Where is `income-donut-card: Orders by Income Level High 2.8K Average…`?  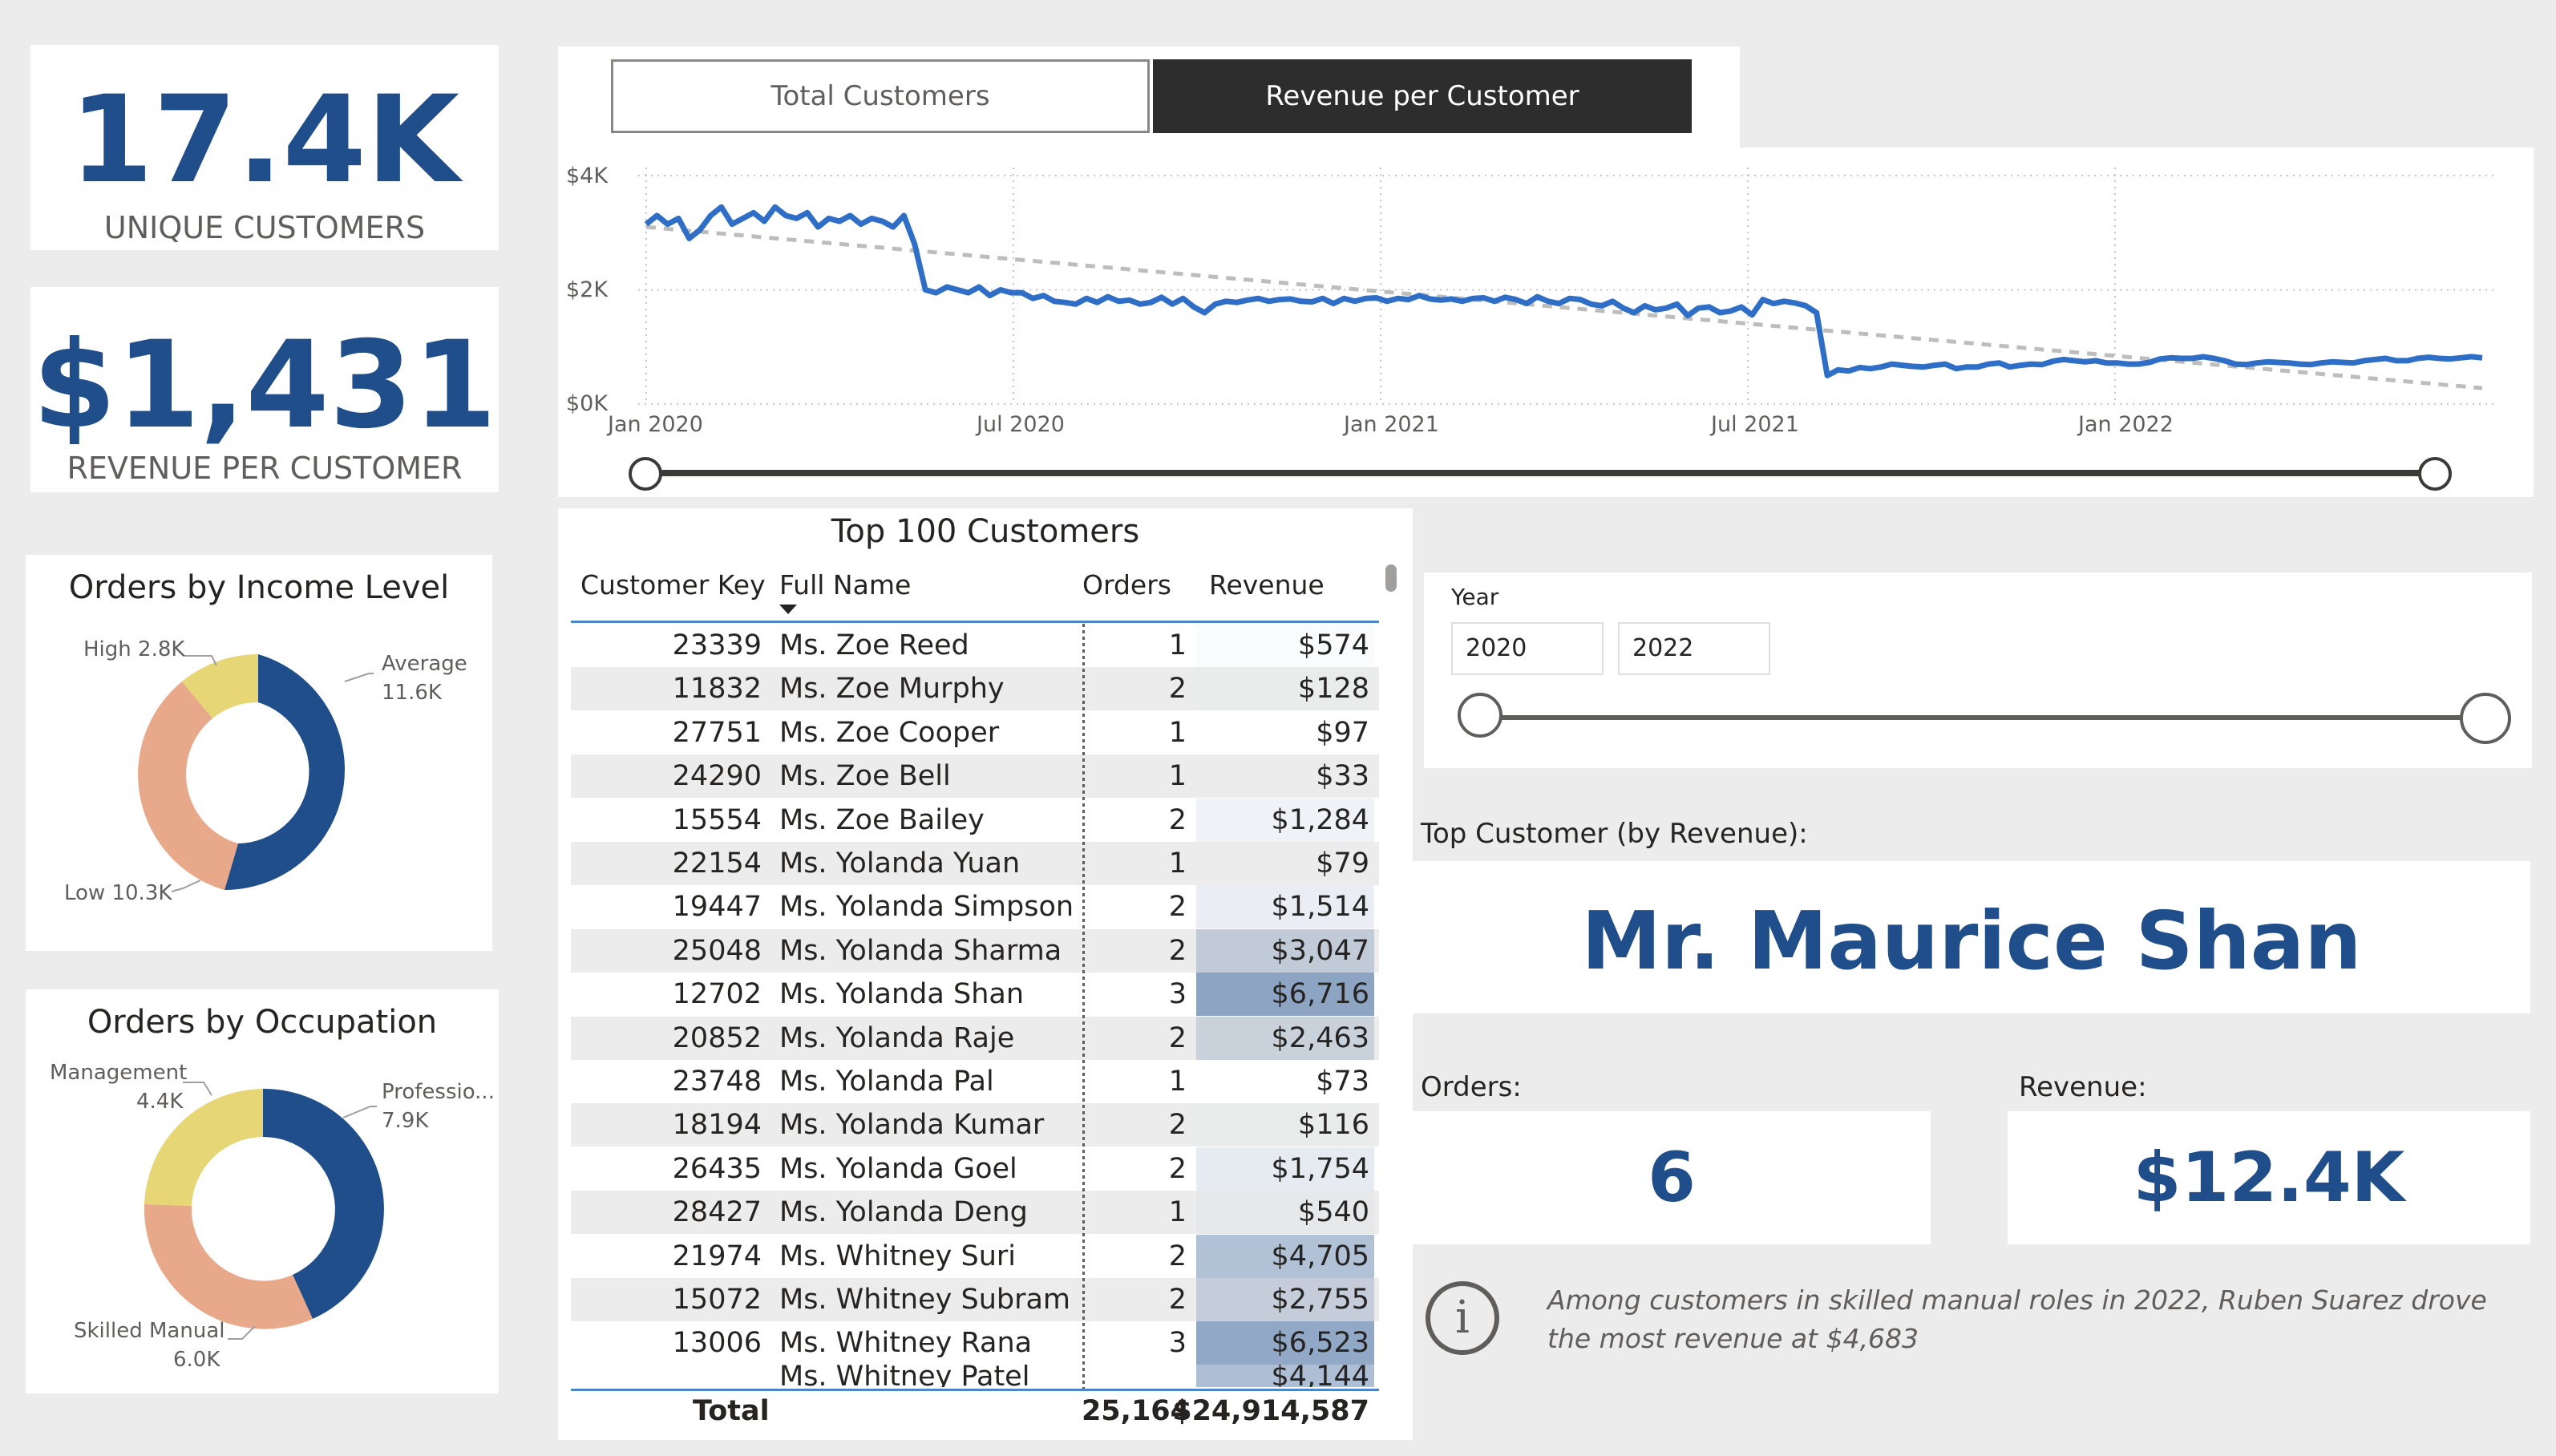 income-donut-card: Orders by Income Level High 2.8K Average… is located at coordinates (259, 753).